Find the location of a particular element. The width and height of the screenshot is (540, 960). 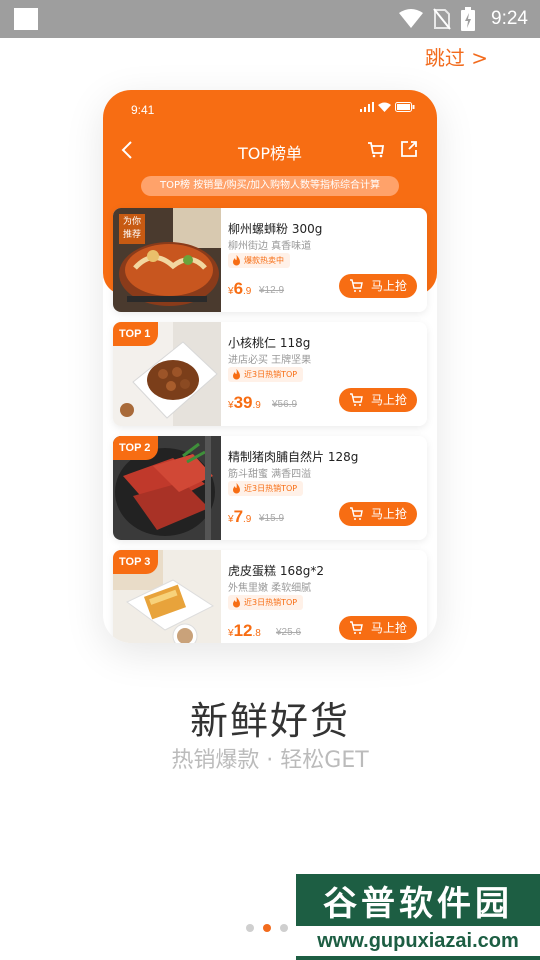

page-indicator is located at coordinates (267, 928).